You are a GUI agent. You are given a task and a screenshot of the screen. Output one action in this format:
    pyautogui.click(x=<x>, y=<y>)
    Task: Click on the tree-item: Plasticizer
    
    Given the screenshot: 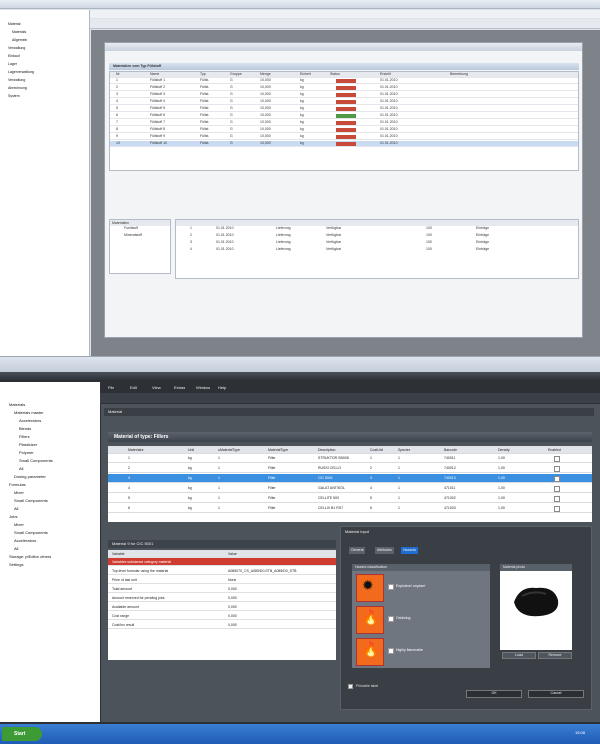 What is the action you would take?
    pyautogui.click(x=28, y=444)
    